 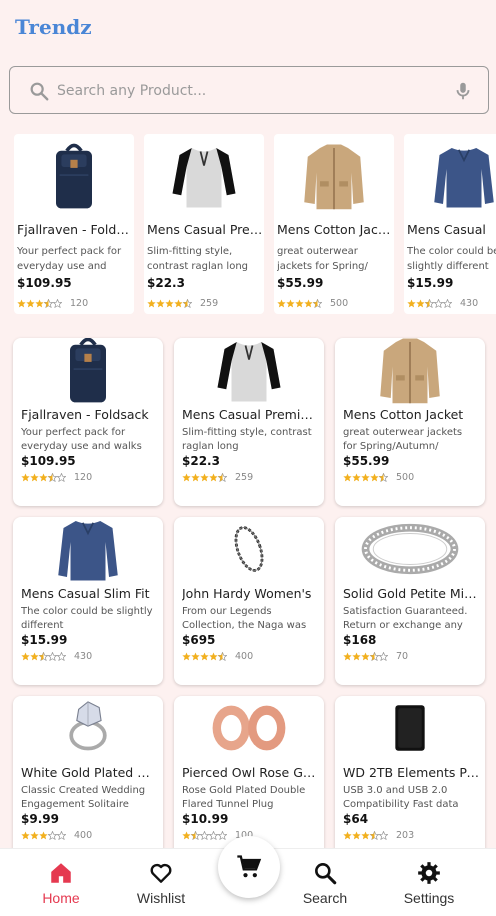 I want to click on nav-wishlist-label: Wishlist, so click(x=161, y=898).